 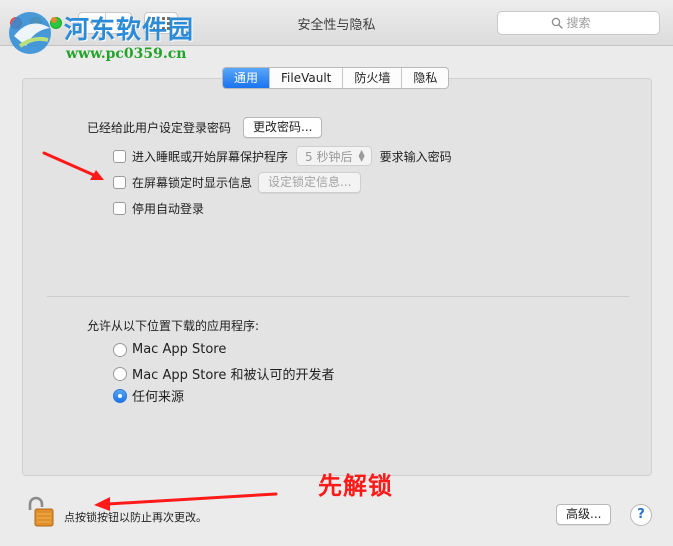 I want to click on download-heading-row: 允许从以下位置下载的应用程序:, so click(x=173, y=325).